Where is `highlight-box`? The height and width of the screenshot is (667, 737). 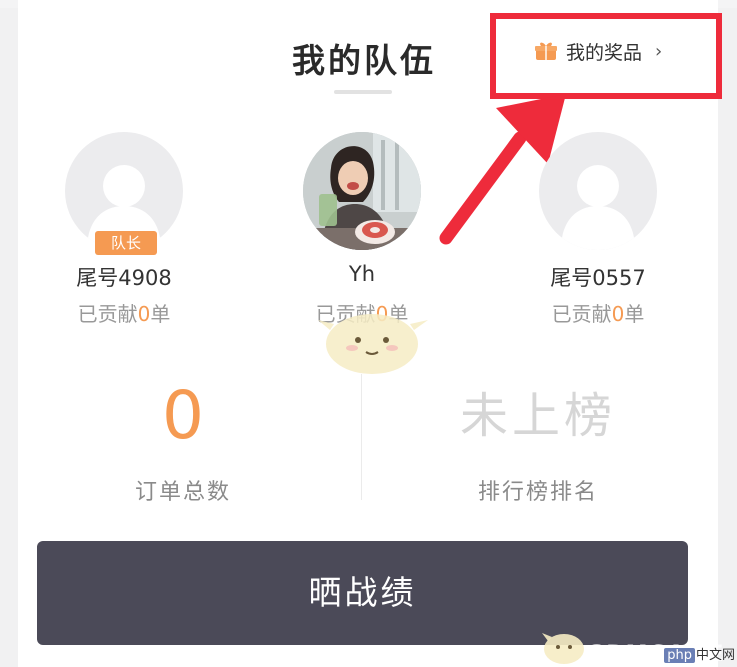 highlight-box is located at coordinates (606, 56).